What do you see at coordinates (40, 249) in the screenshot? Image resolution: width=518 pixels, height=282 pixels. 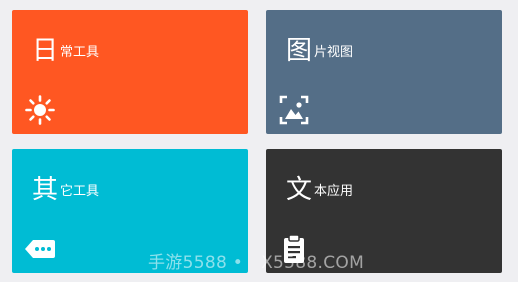 I see `tag-icon` at bounding box center [40, 249].